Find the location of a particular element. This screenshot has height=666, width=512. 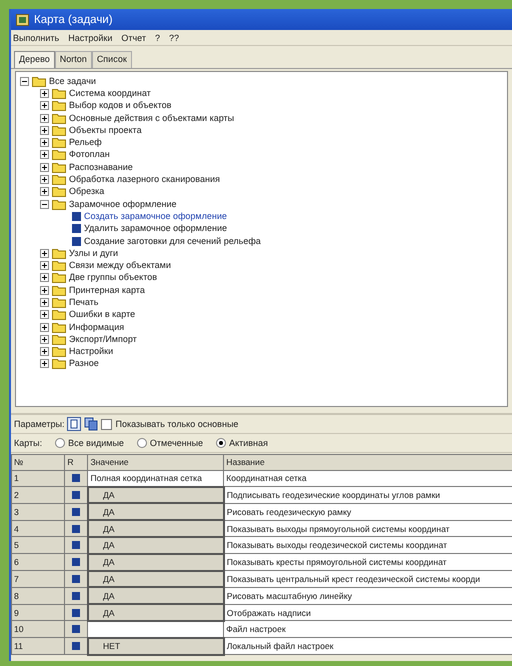

table-cell: 4 is located at coordinates (38, 528).